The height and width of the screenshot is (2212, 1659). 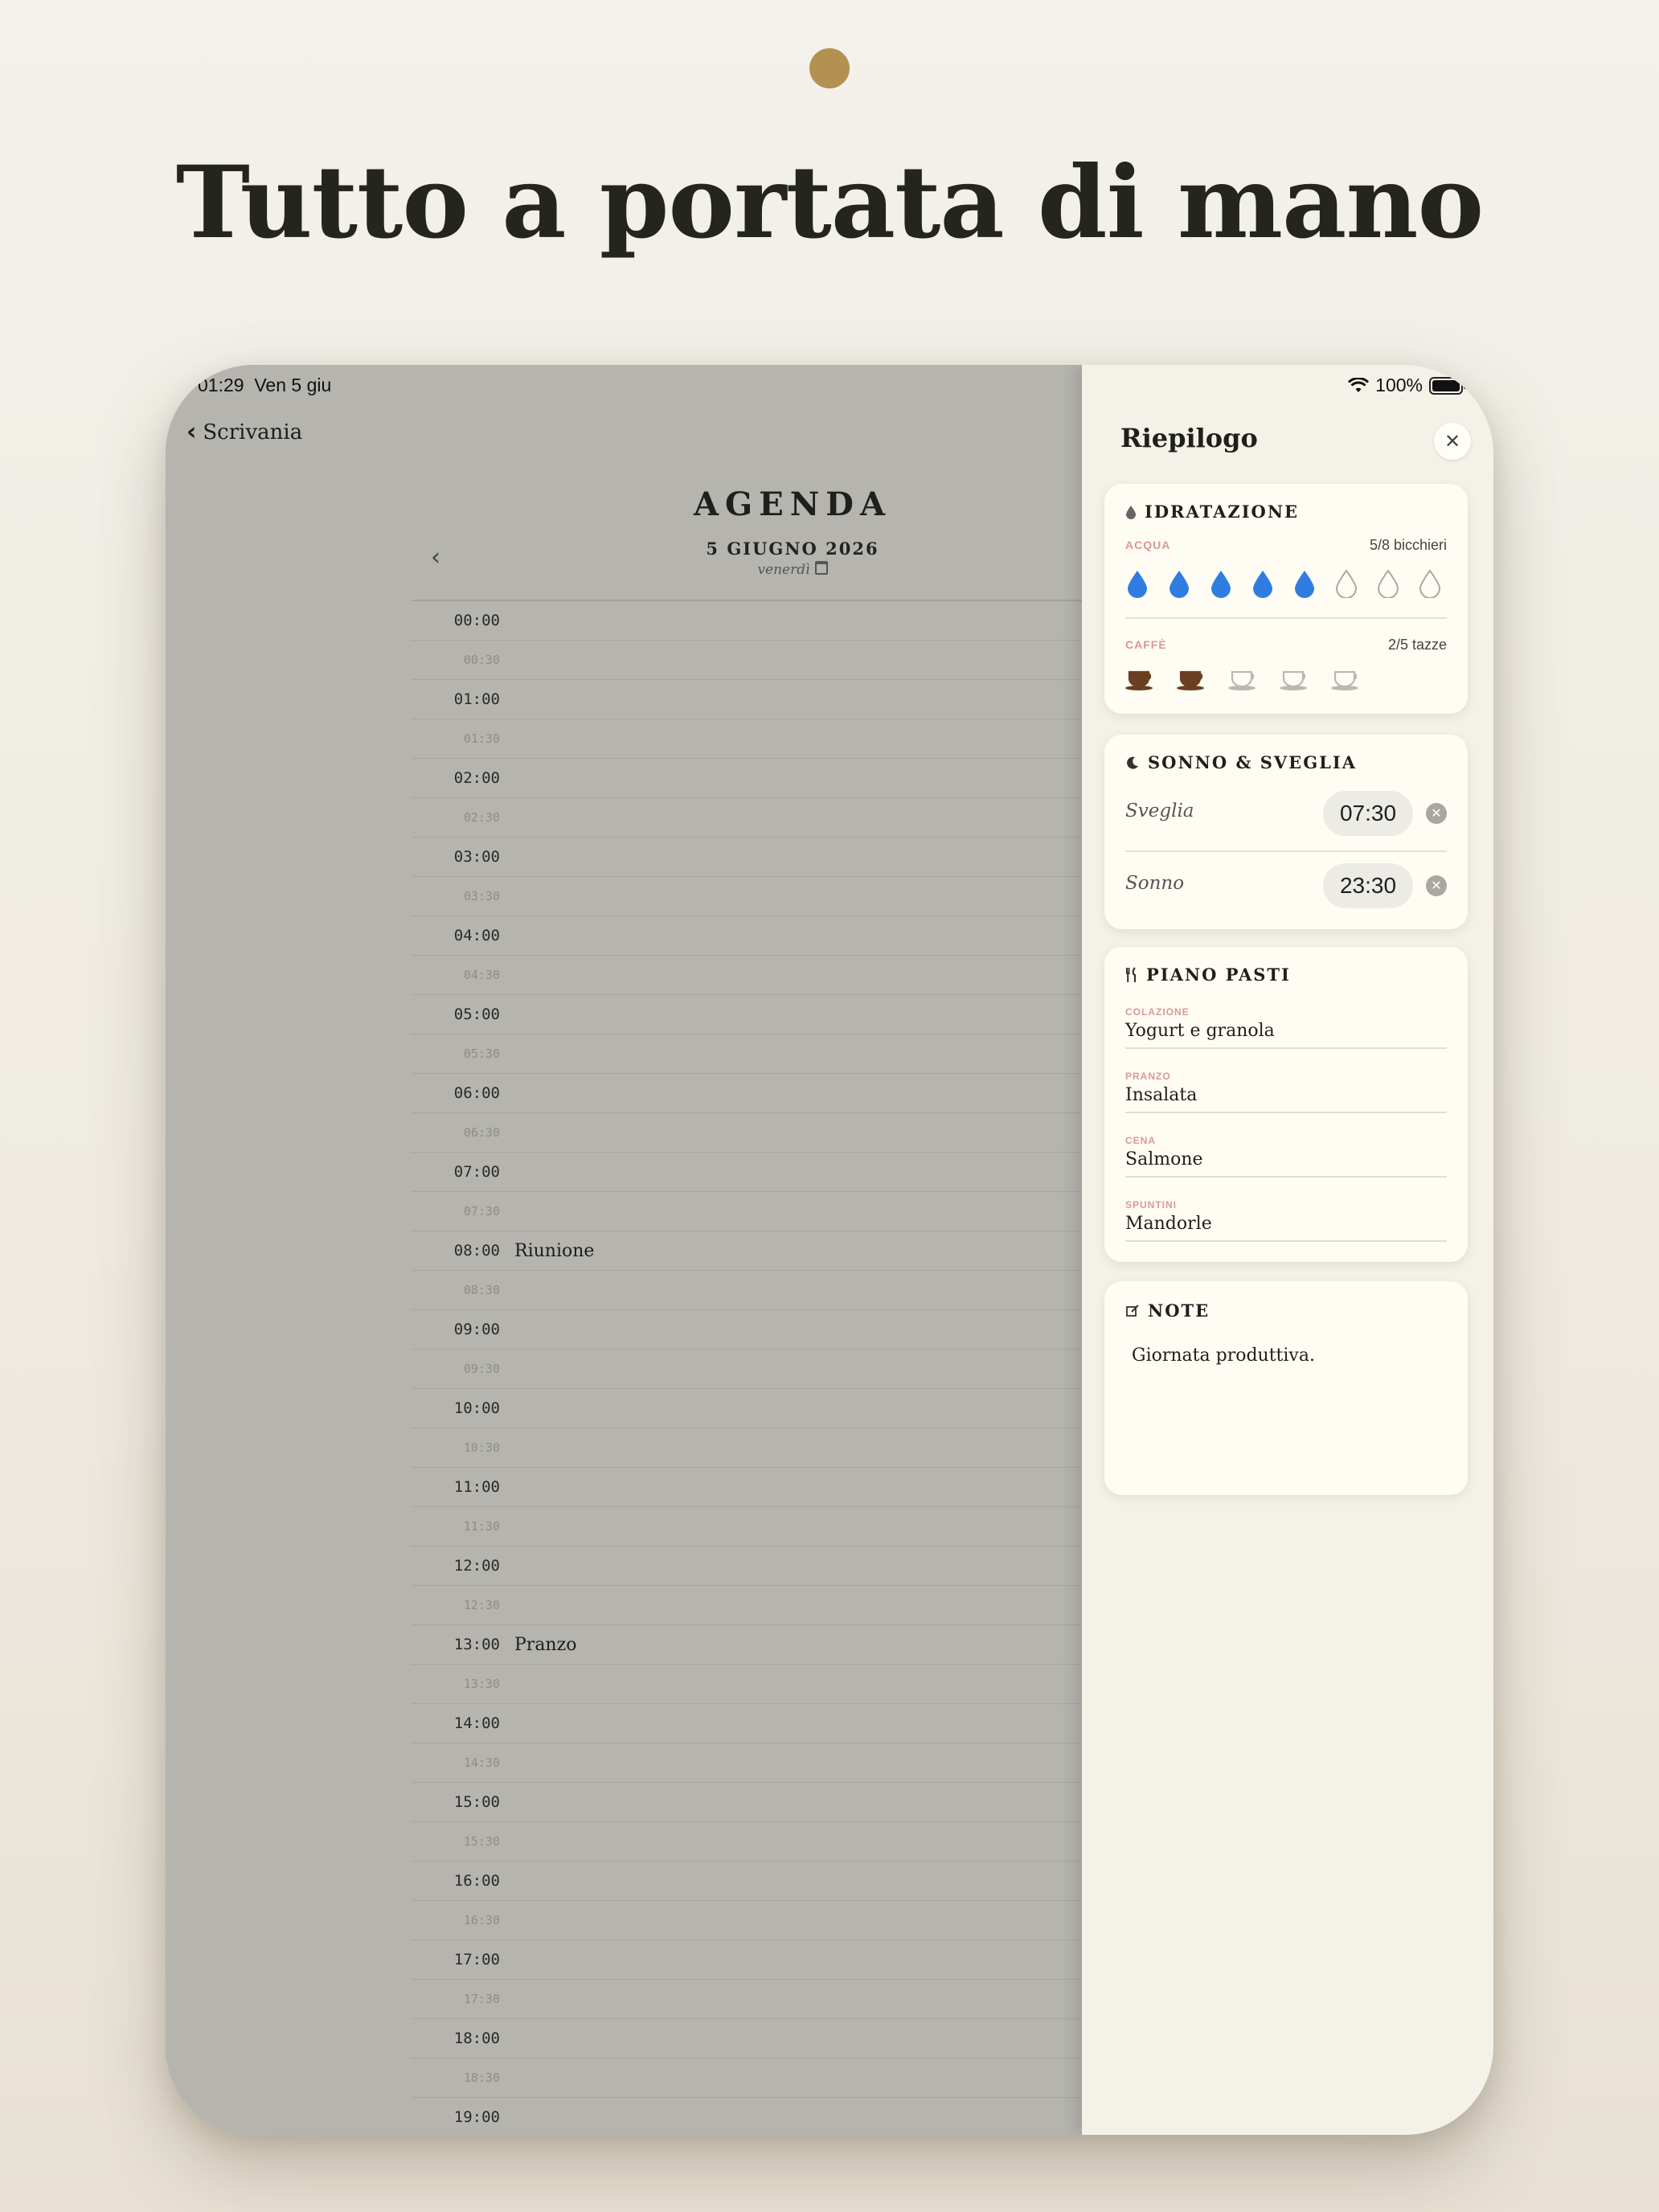 I want to click on time-slot: 04:30, so click(x=747, y=975).